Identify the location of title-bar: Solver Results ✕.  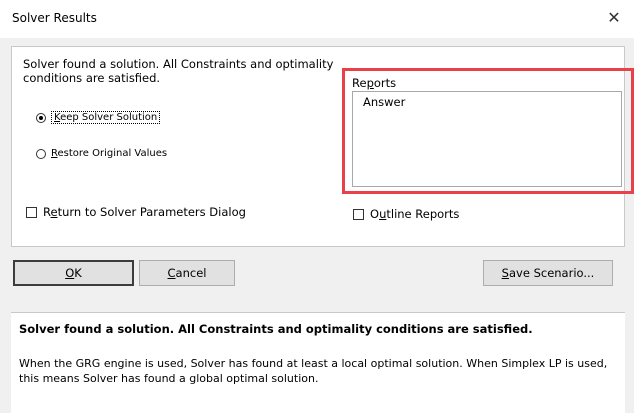
(317, 19).